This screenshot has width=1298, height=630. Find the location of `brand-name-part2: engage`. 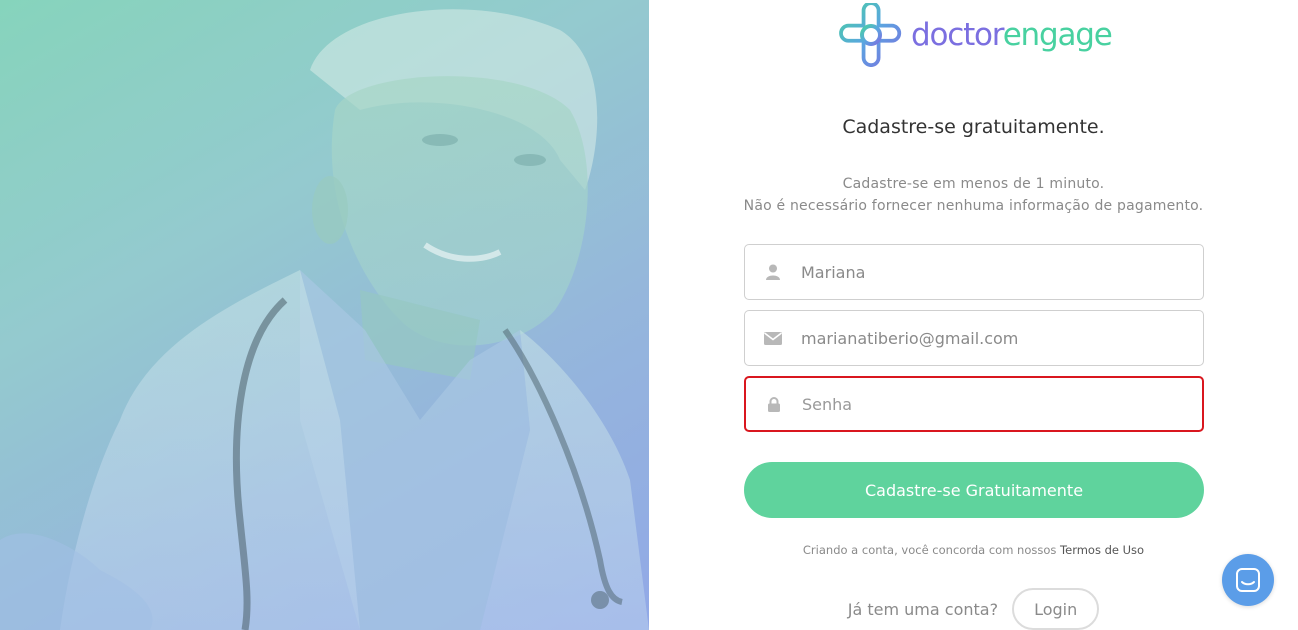

brand-name-part2: engage is located at coordinates (1057, 34).